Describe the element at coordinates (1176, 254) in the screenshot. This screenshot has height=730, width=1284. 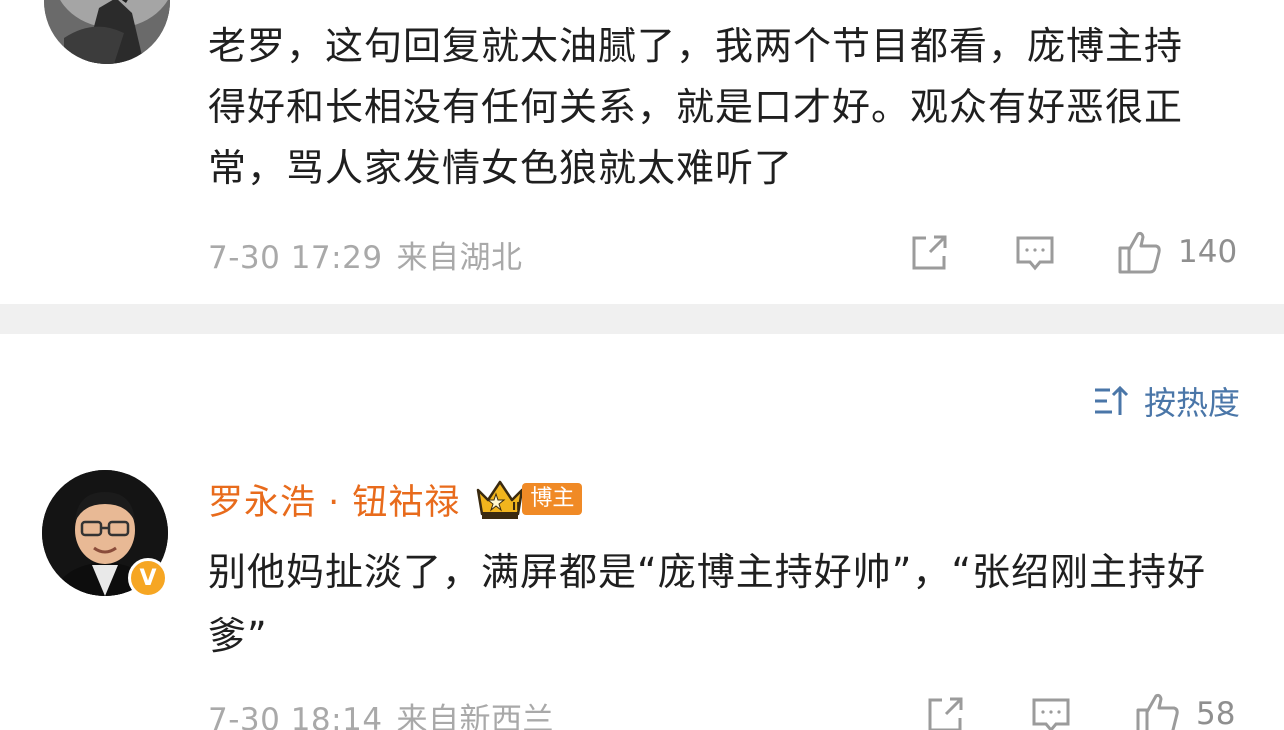
I see `like-button: 140` at that location.